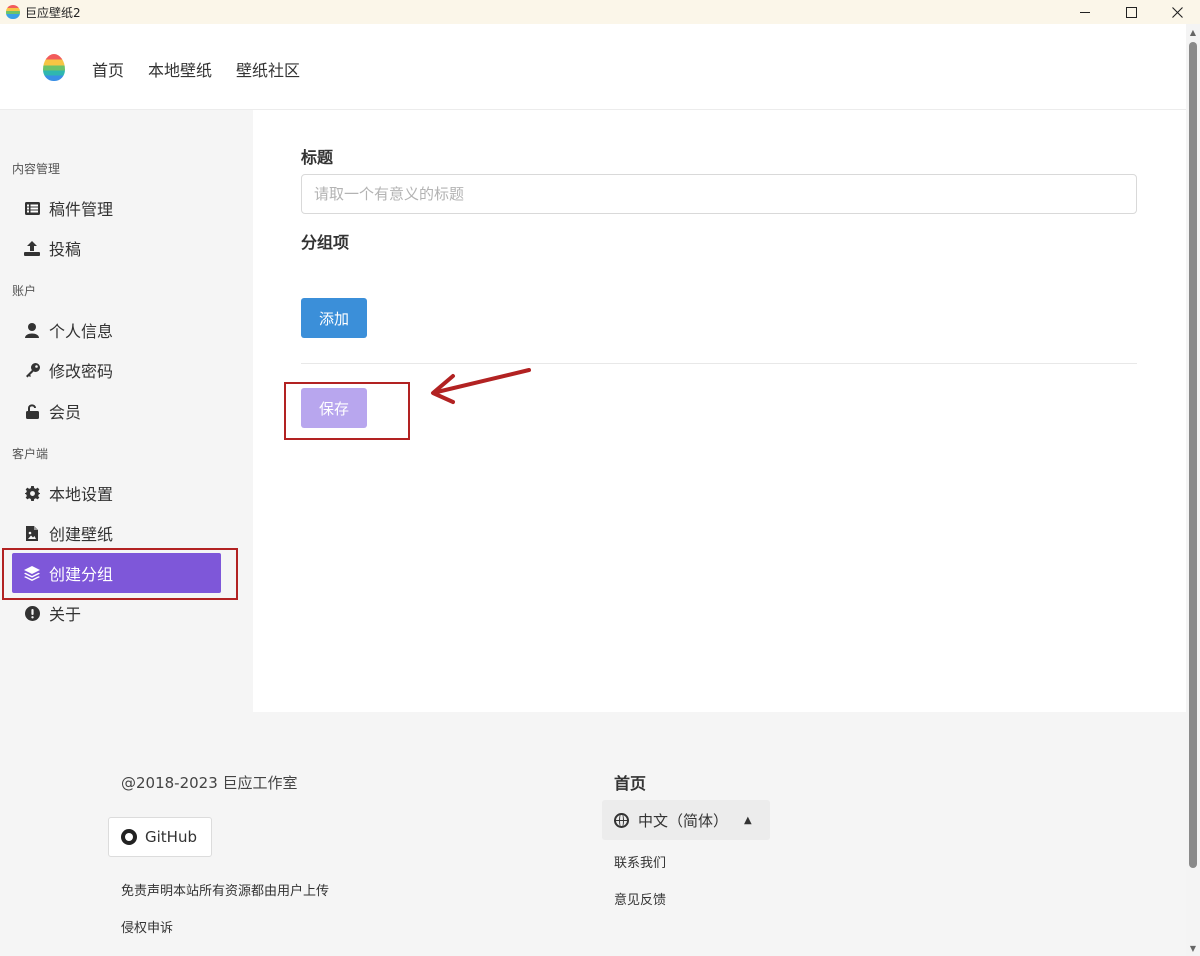  I want to click on caret-up-icon: ▲, so click(748, 820).